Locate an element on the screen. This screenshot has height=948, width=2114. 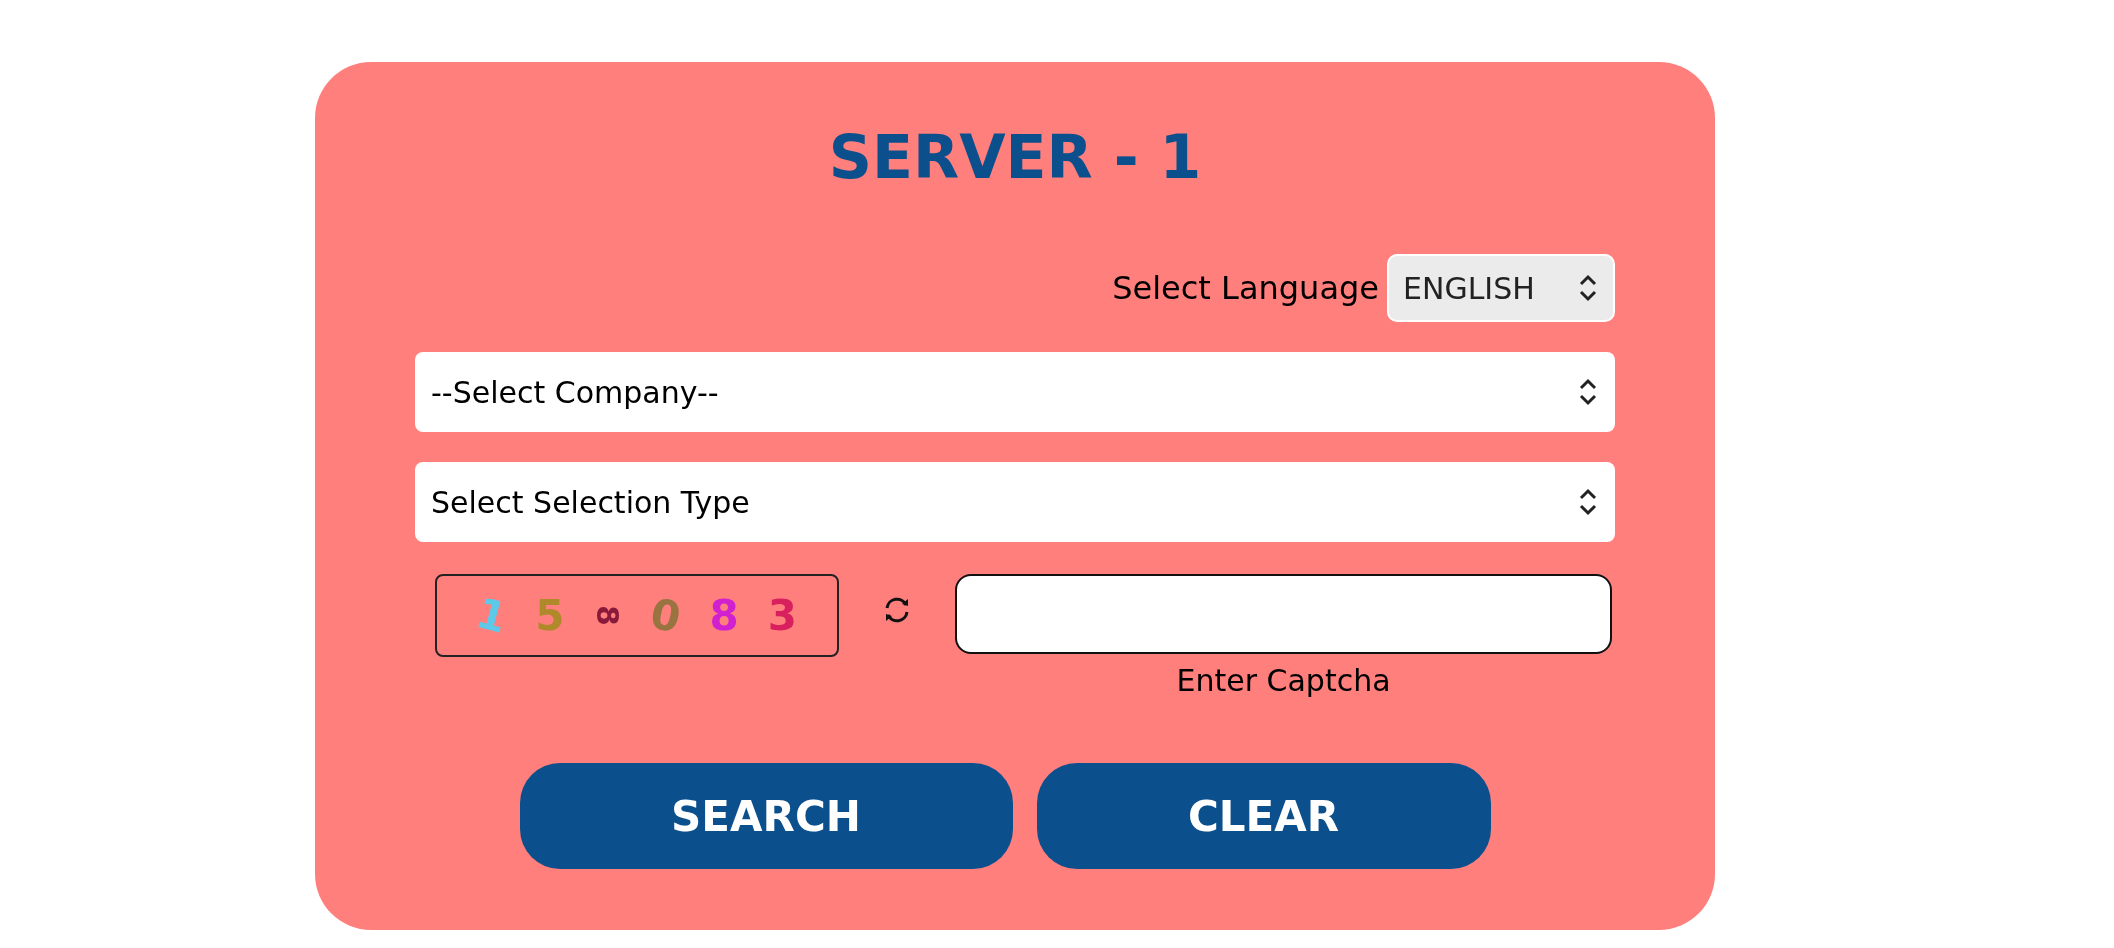
search-button: SEARCH is located at coordinates (766, 816).